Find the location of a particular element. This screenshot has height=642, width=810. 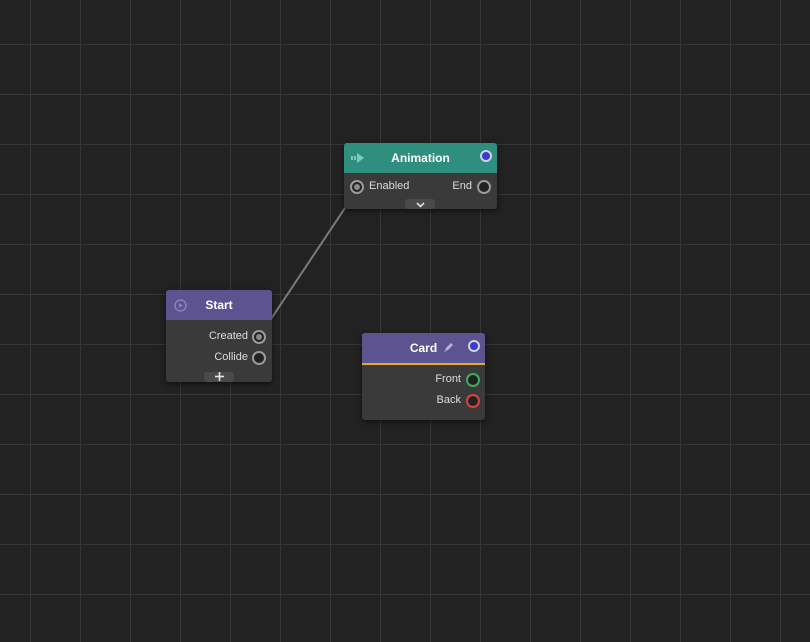

port-row: Front is located at coordinates (423, 379).